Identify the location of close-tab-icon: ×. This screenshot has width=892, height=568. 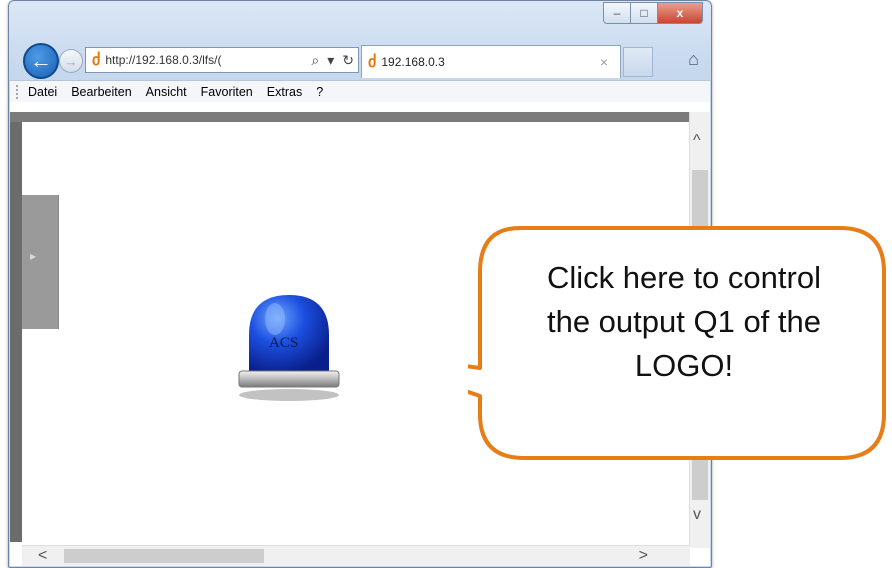
(604, 62).